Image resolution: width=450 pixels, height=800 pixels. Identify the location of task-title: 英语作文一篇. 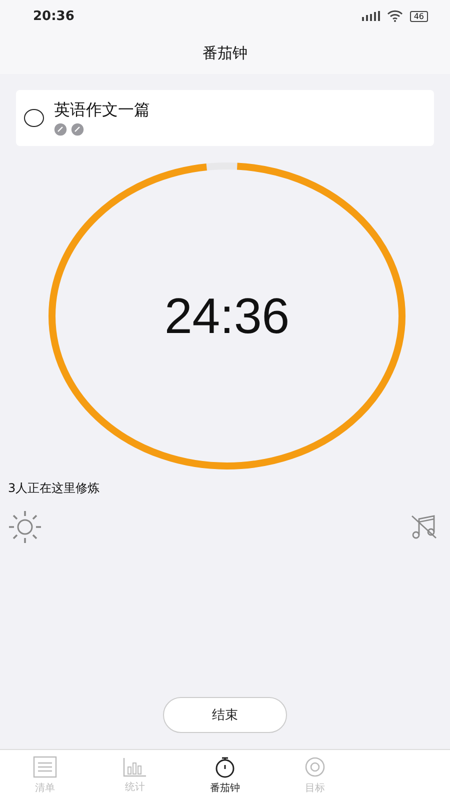
(102, 110).